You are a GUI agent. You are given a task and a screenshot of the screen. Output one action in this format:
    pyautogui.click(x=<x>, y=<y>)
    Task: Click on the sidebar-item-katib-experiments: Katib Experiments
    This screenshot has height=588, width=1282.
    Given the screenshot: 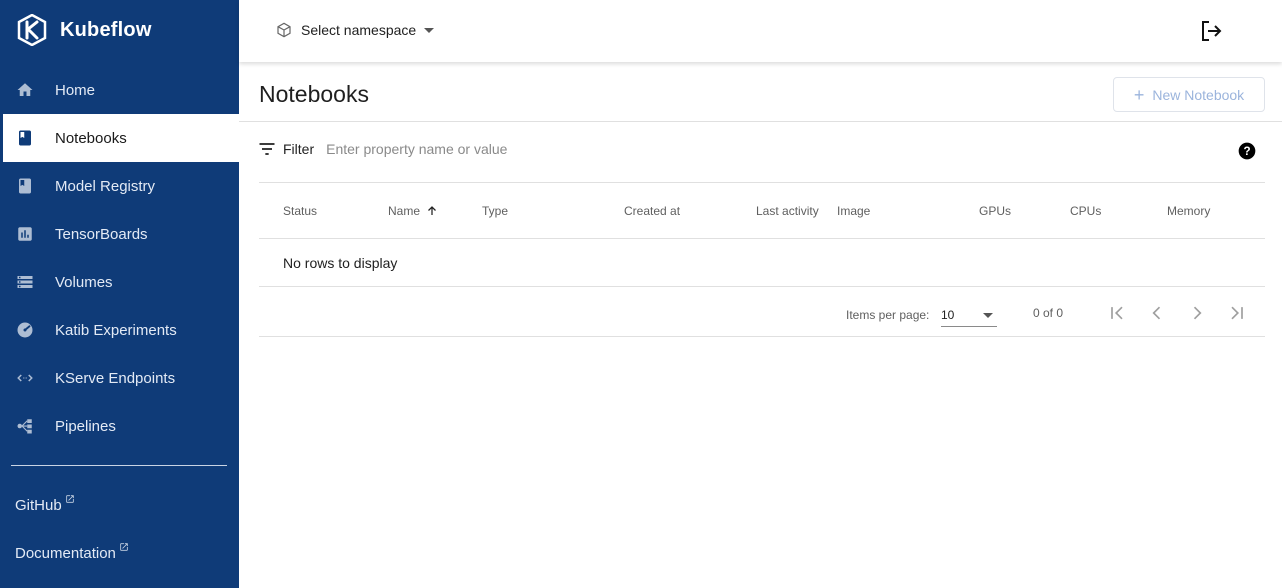 What is the action you would take?
    pyautogui.click(x=119, y=330)
    